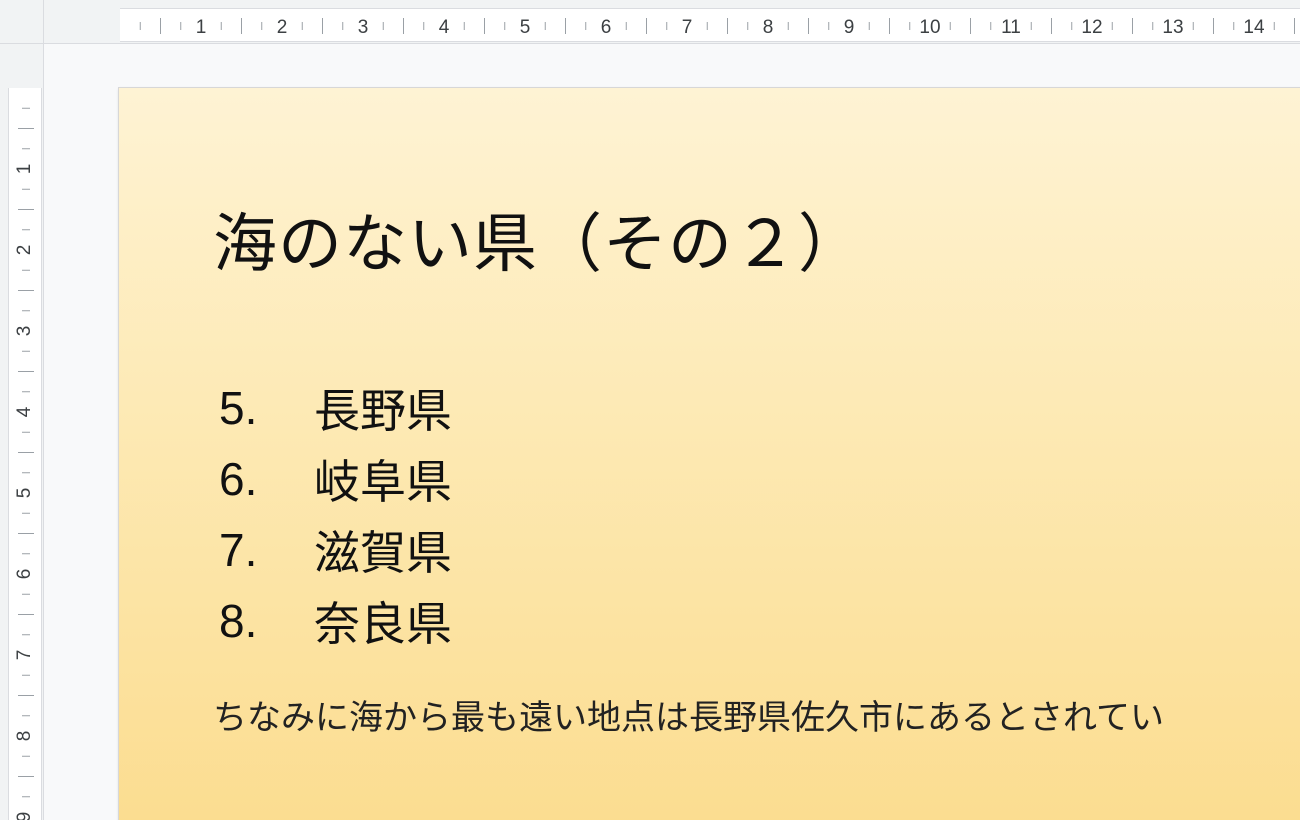  I want to click on vertical-ruler: 1 2 3 4 5 6 7 8 9, so click(22, 432).